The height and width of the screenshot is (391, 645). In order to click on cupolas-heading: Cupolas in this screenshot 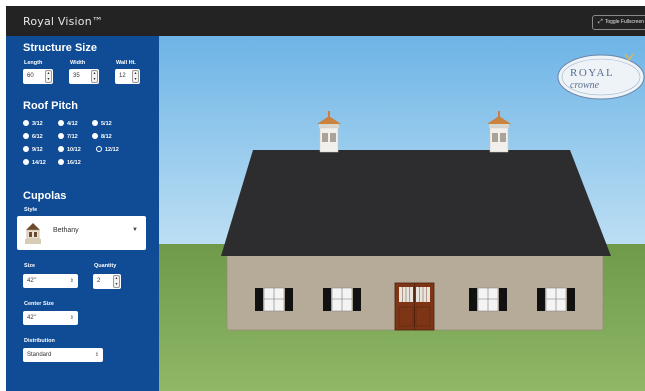, I will do `click(45, 196)`.